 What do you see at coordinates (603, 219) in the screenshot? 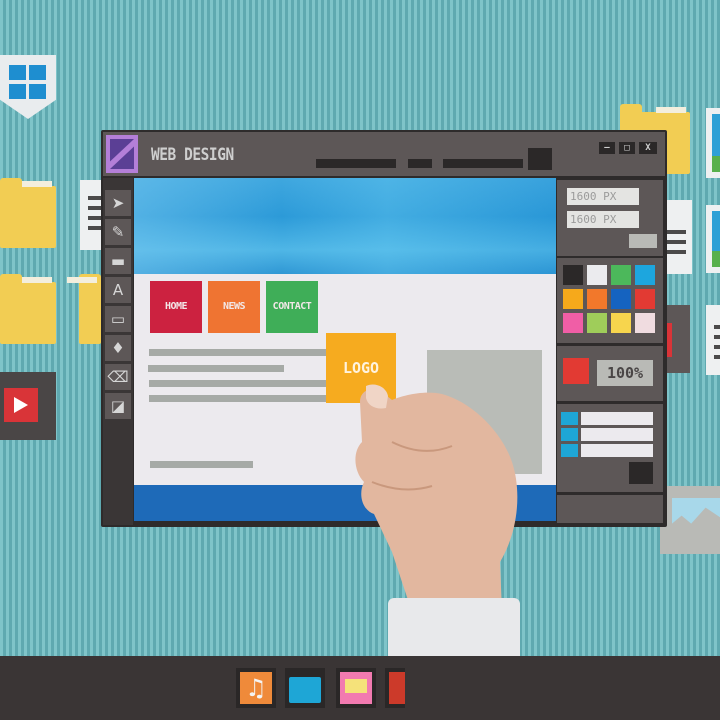
I see `height-field: 1600 PX` at bounding box center [603, 219].